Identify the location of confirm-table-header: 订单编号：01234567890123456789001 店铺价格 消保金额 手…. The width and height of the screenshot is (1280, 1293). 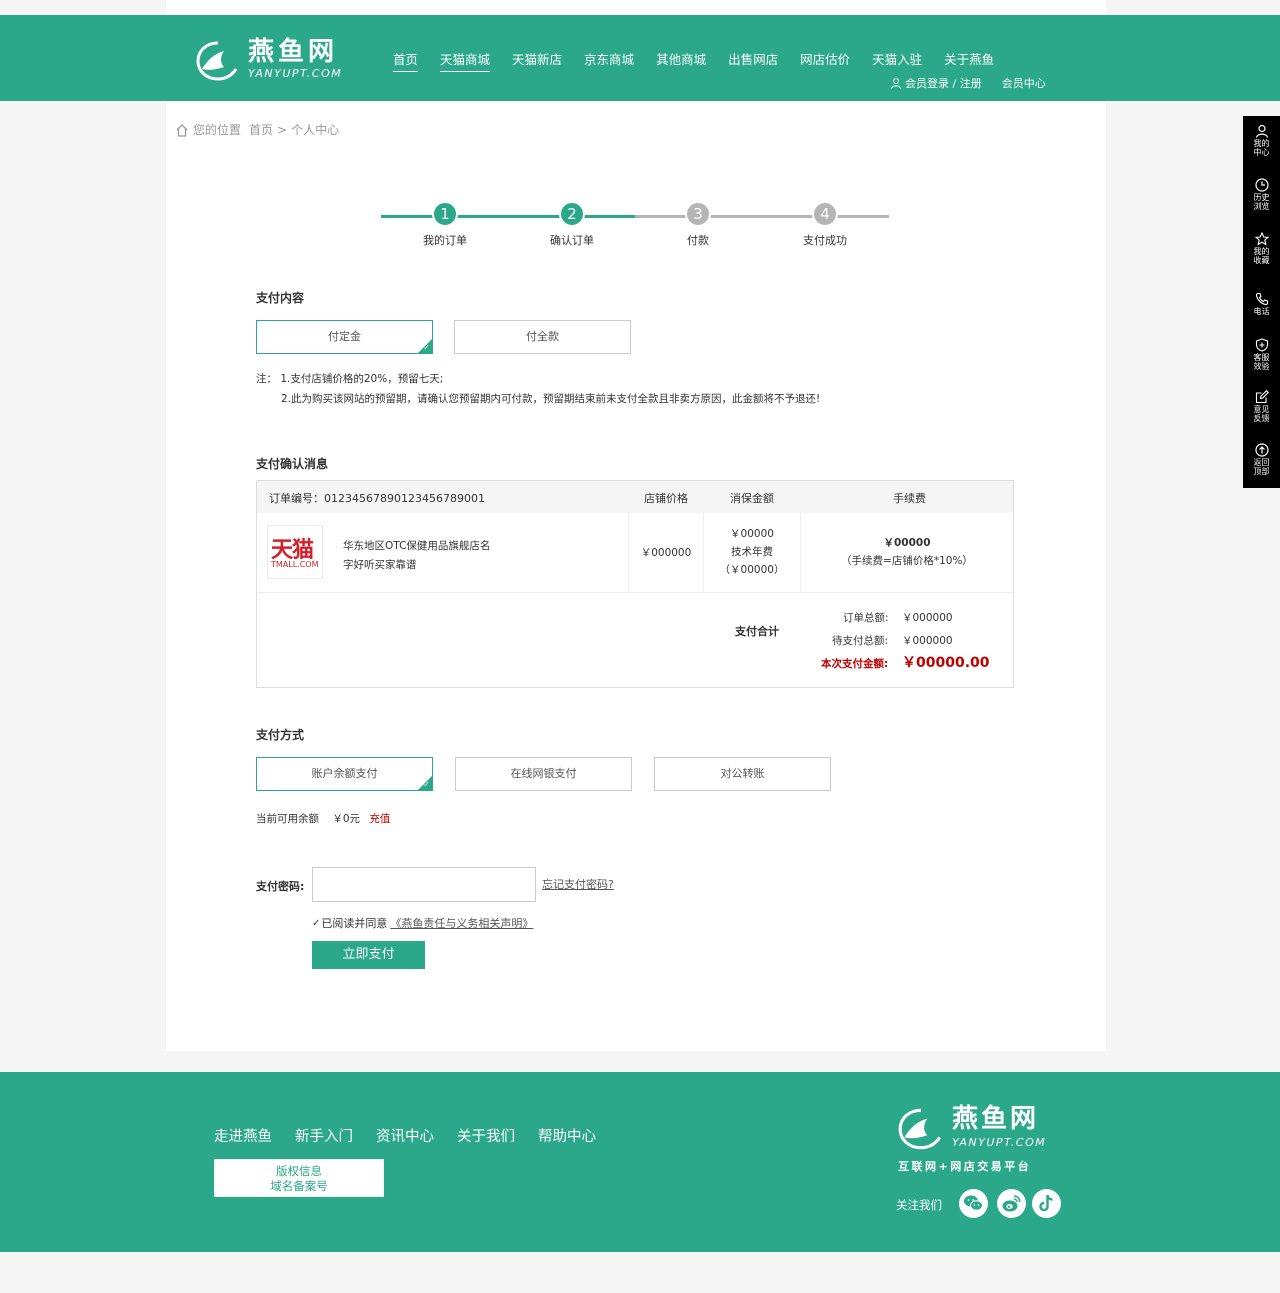
(635, 497).